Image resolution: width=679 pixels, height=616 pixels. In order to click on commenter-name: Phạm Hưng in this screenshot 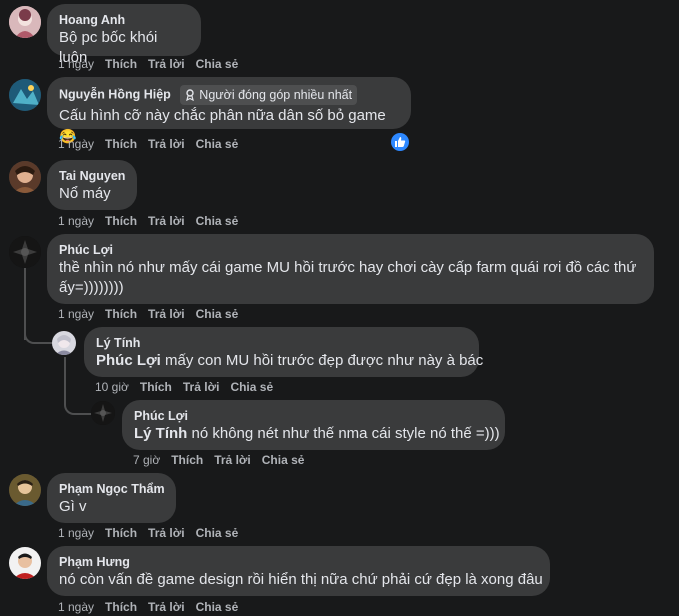, I will do `click(298, 562)`.